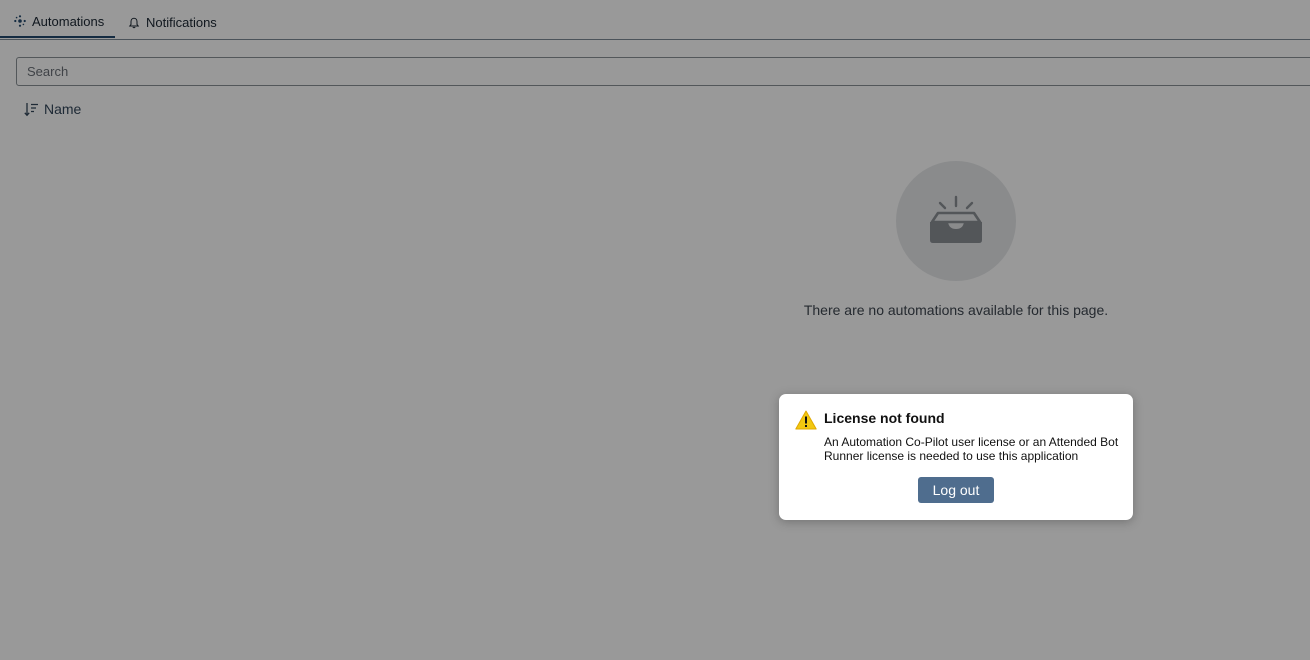 The image size is (1310, 660). I want to click on dialog-title: License not found, so click(884, 418).